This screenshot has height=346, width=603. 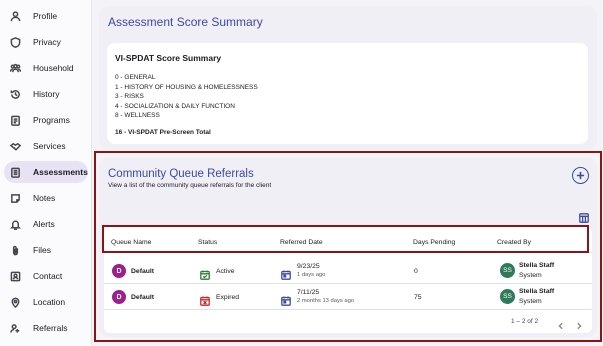 I want to click on sidebar-item-label: Contact, so click(x=48, y=276).